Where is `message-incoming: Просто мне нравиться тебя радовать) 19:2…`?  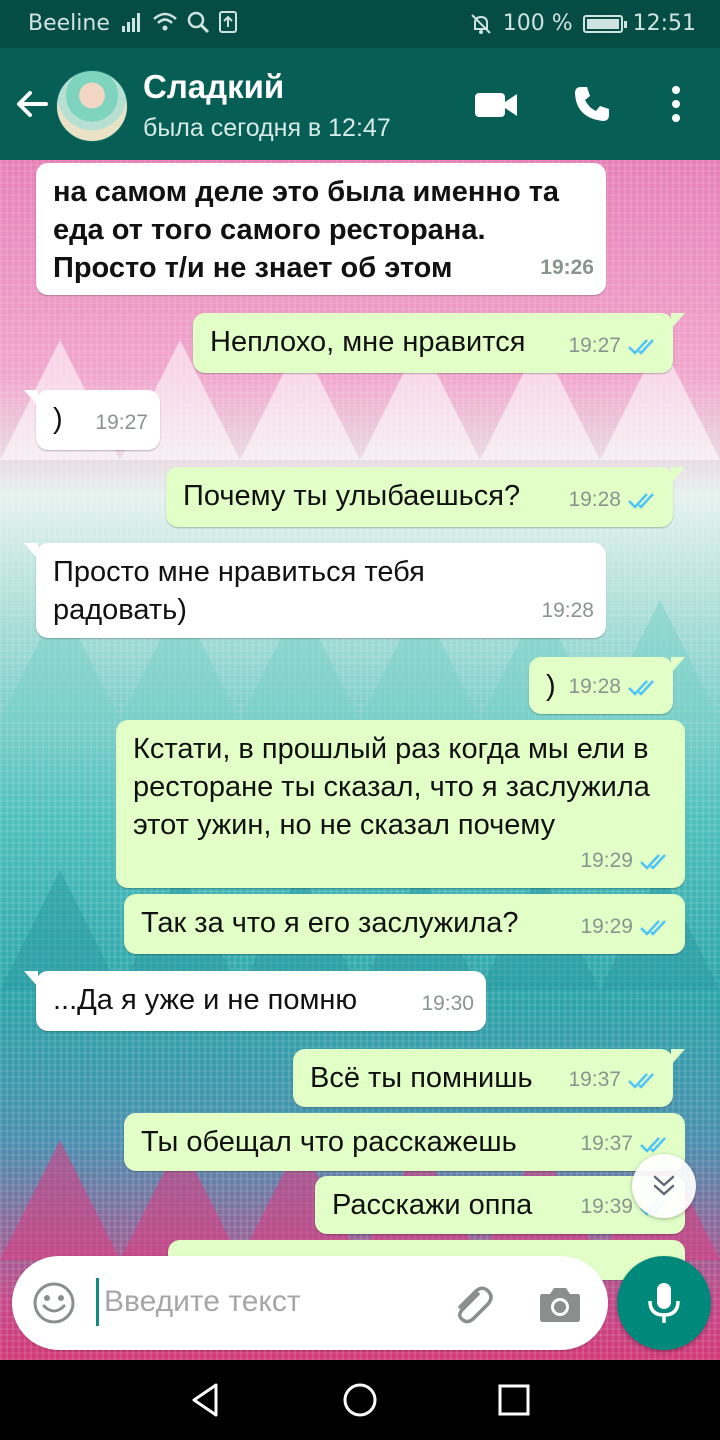 message-incoming: Просто мне нравиться тебя радовать) 19:2… is located at coordinates (315, 590).